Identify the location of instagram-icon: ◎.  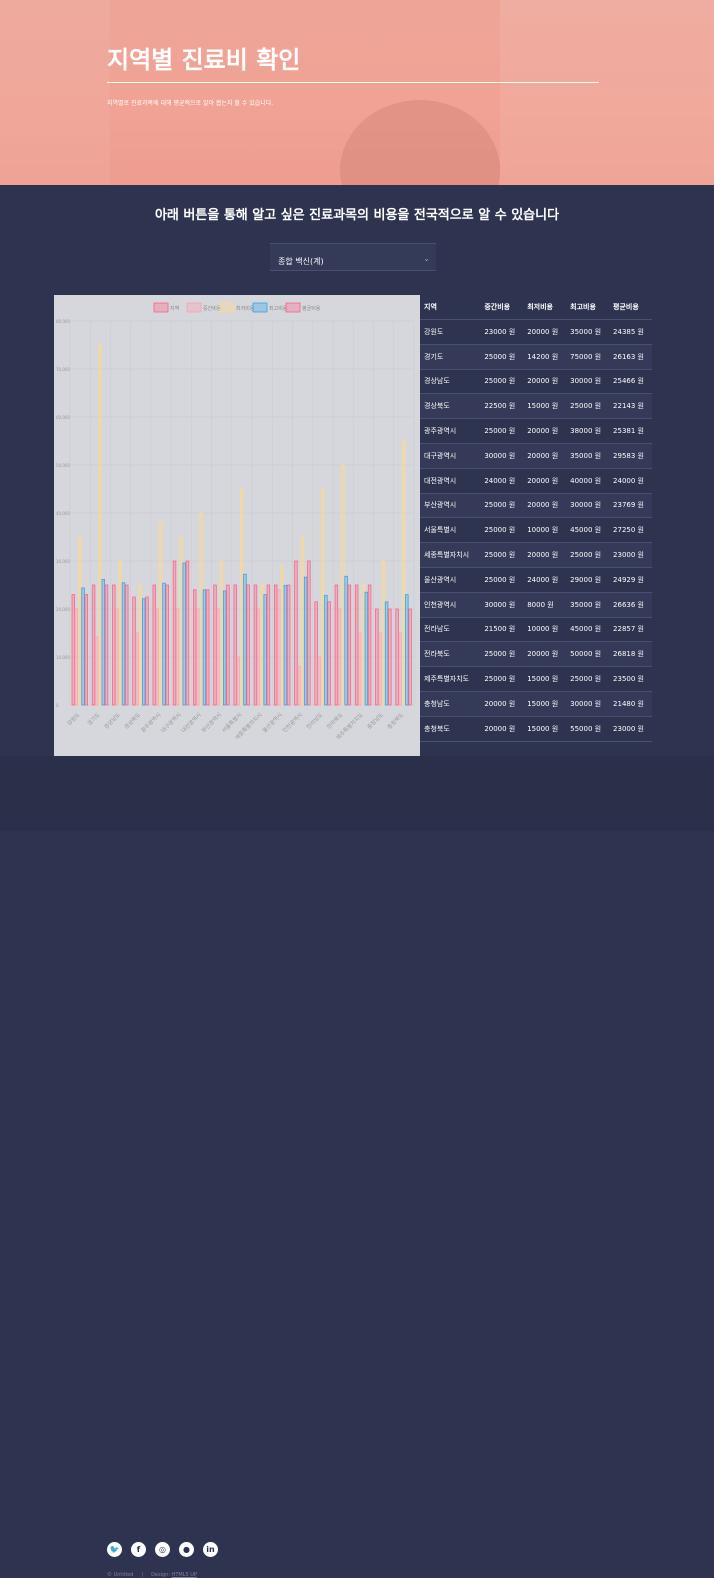
(162, 1549).